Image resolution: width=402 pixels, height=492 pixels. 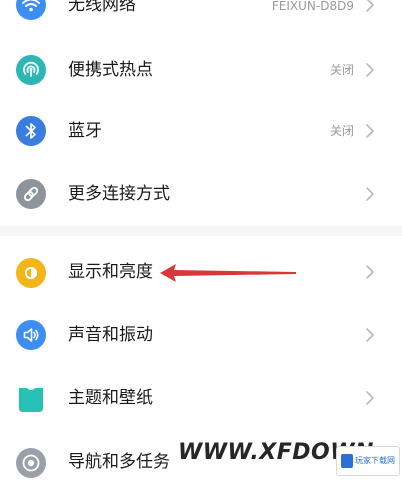 I want to click on settings-item-hotspot: 便携式热点 关闭, so click(x=201, y=70).